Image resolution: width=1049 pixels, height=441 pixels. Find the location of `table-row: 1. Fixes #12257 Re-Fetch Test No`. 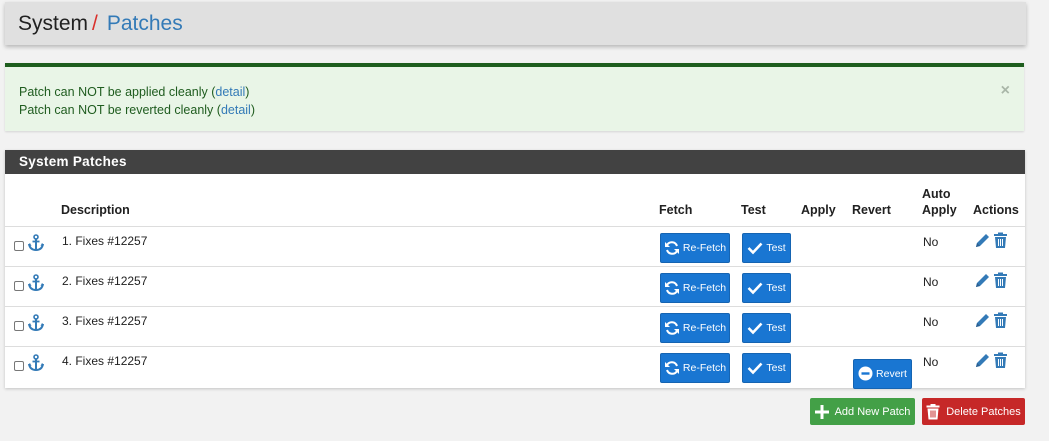

table-row: 1. Fixes #12257 Re-Fetch Test No is located at coordinates (515, 246).